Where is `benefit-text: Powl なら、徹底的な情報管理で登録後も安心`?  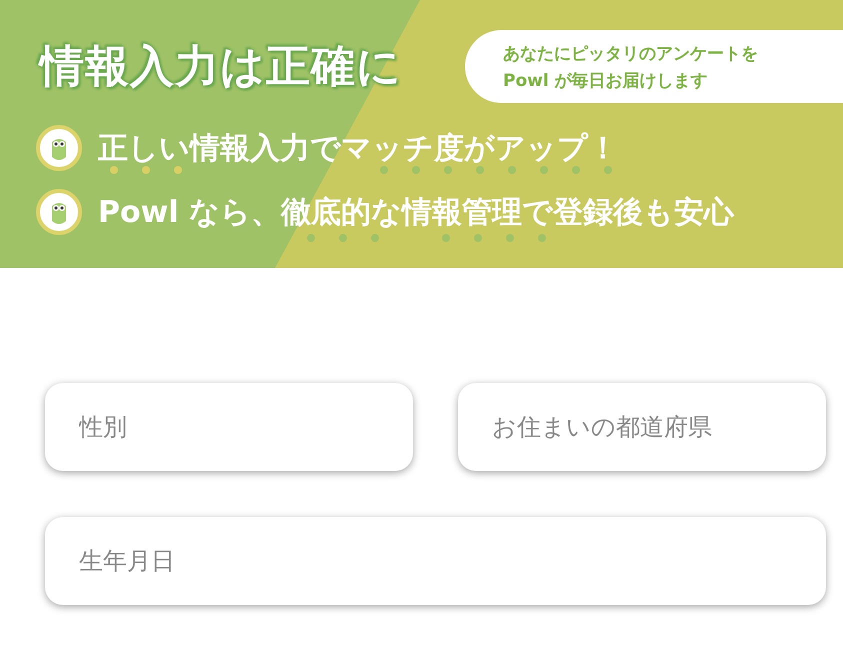 benefit-text: Powl なら、徹底的な情報管理で登録後も安心 is located at coordinates (416, 213).